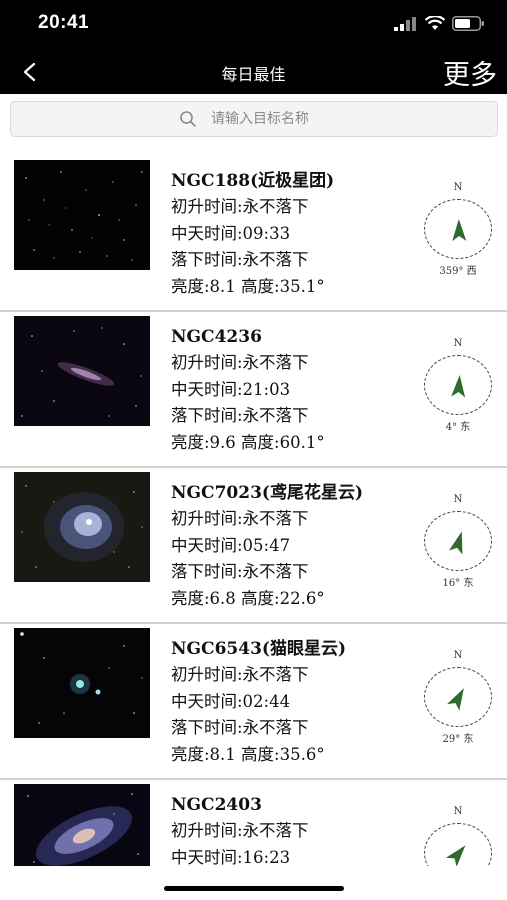  What do you see at coordinates (231, 389) in the screenshot?
I see `transit-time: 中天时间:21:03` at bounding box center [231, 389].